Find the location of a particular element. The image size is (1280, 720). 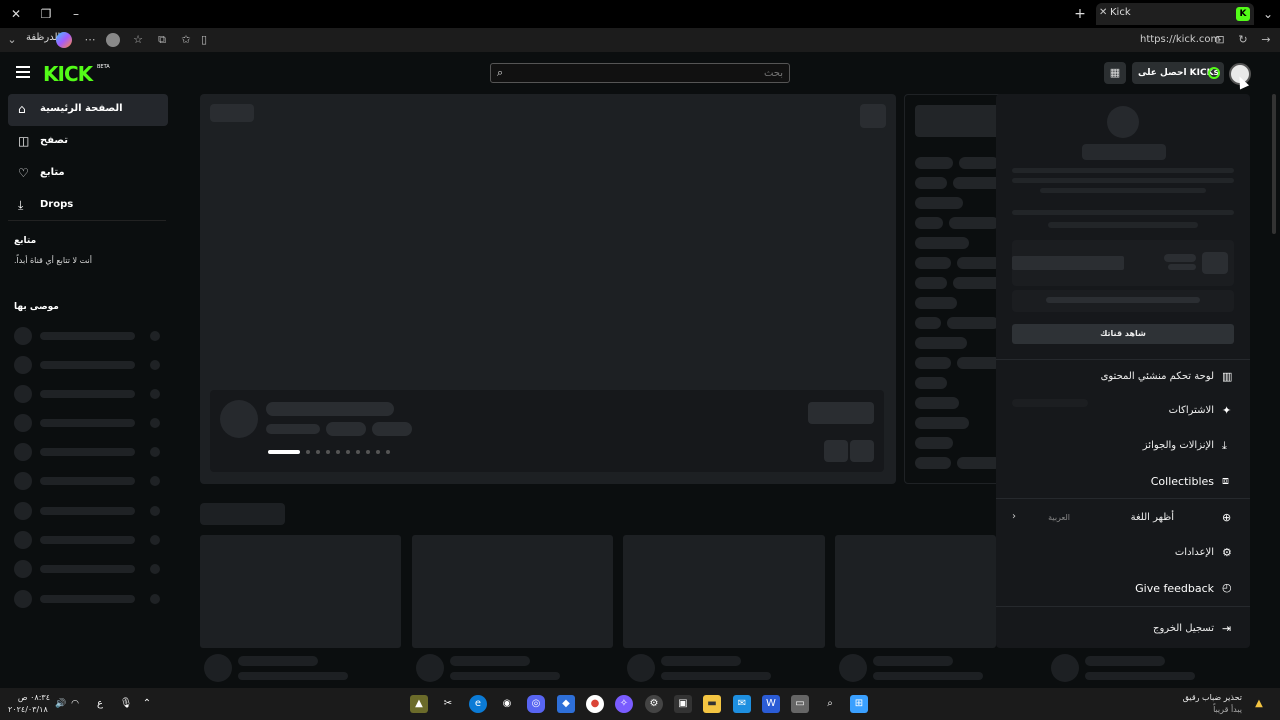

file-explorer-icon: ▬ is located at coordinates (712, 704).